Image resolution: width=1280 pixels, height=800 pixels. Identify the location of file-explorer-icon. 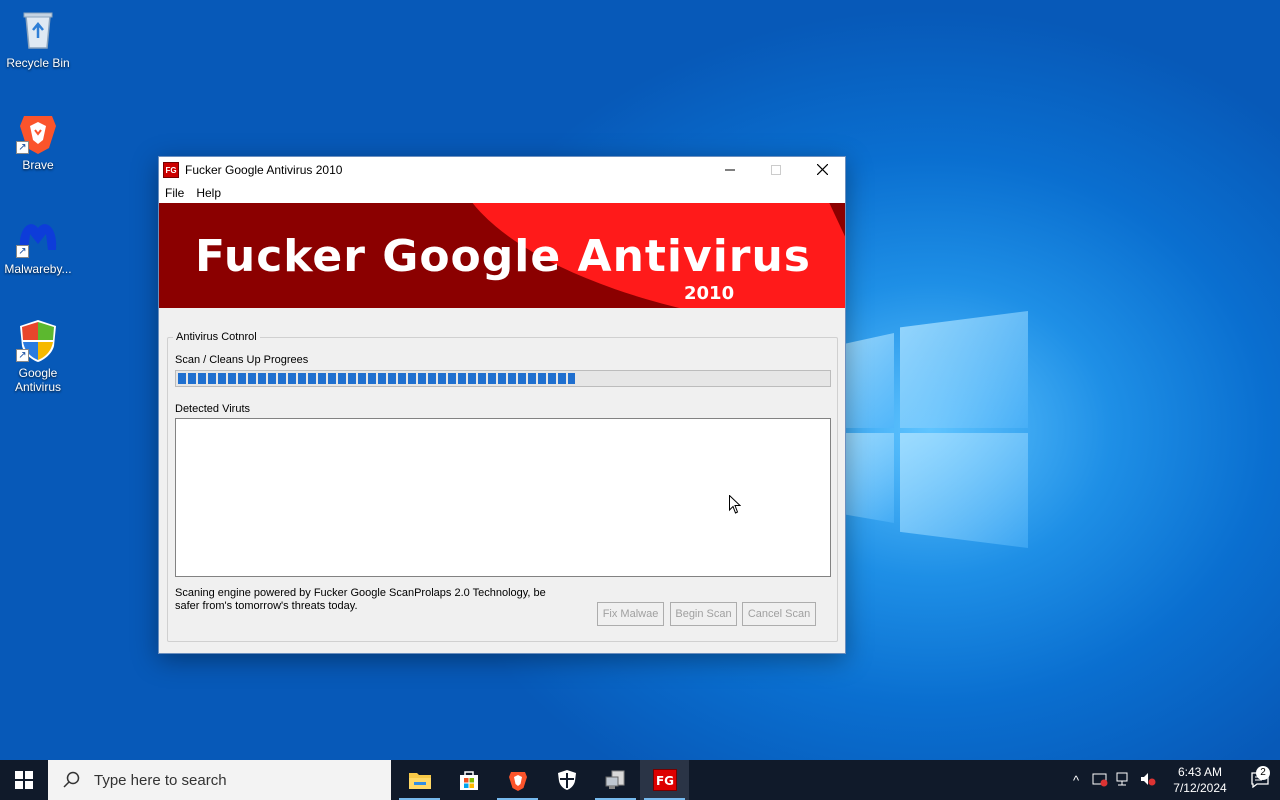
(419, 781).